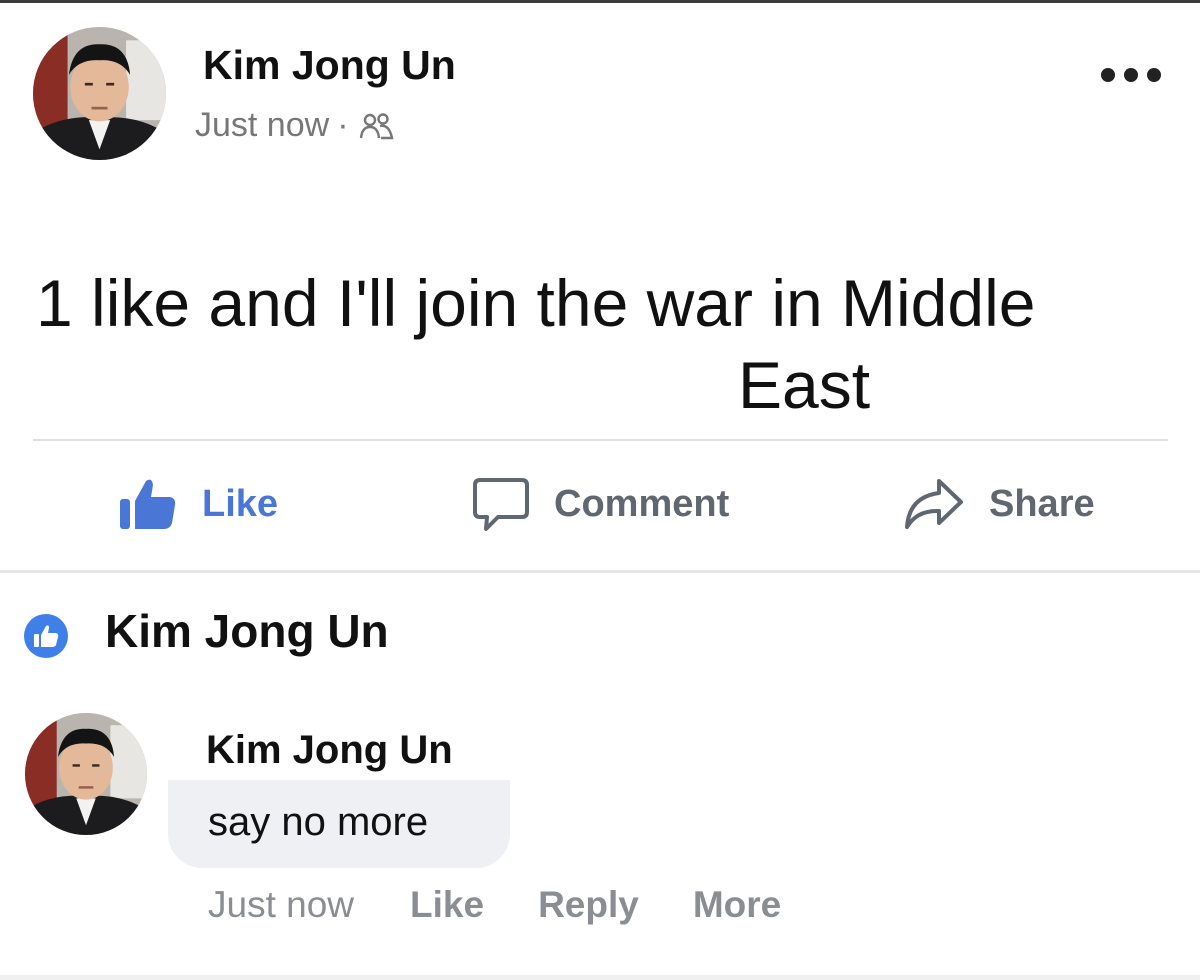  Describe the element at coordinates (642, 503) in the screenshot. I see `comment-label: Comment` at that location.